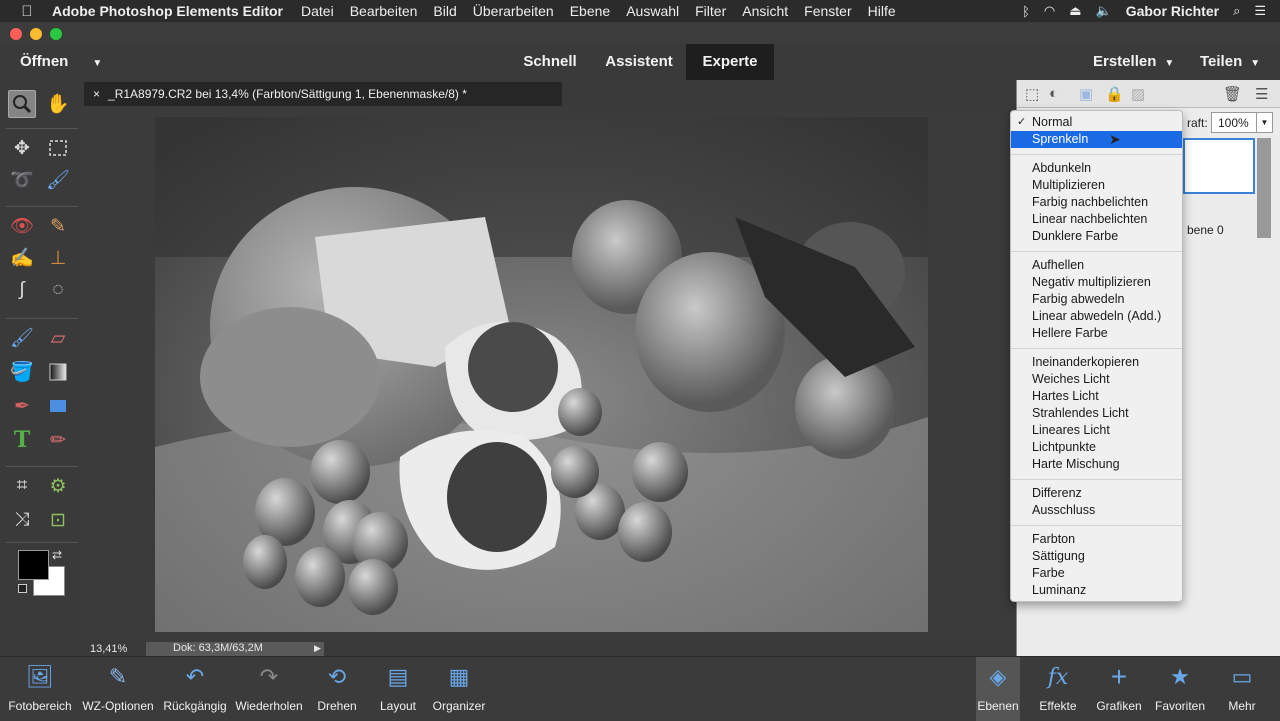 This screenshot has height=721, width=1280. Describe the element at coordinates (1242, 122) in the screenshot. I see `opacity-field: 100% ▼` at that location.